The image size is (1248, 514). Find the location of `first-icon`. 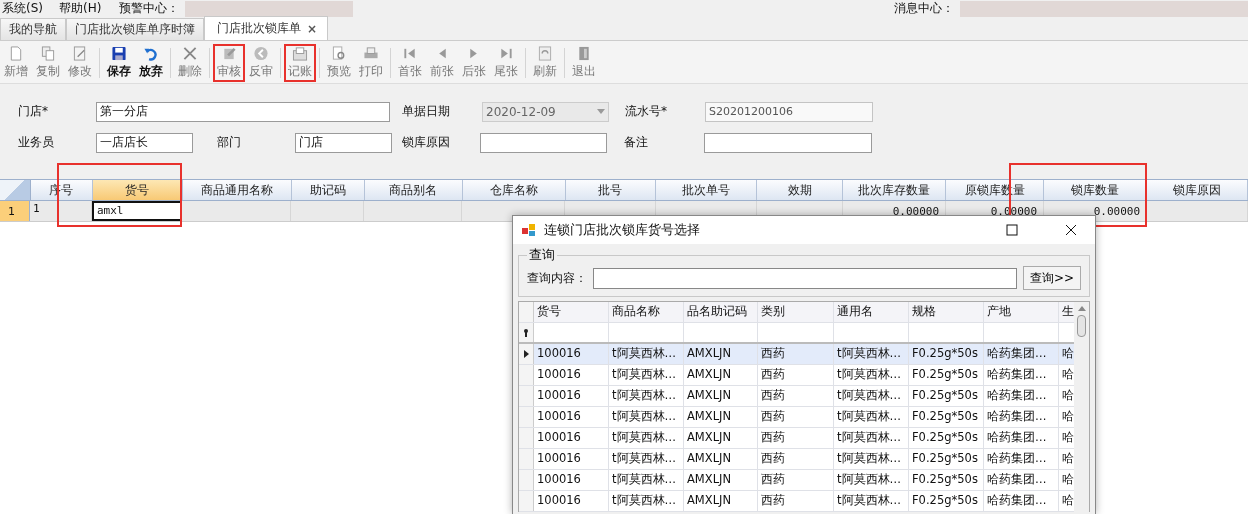

first-icon is located at coordinates (410, 53).